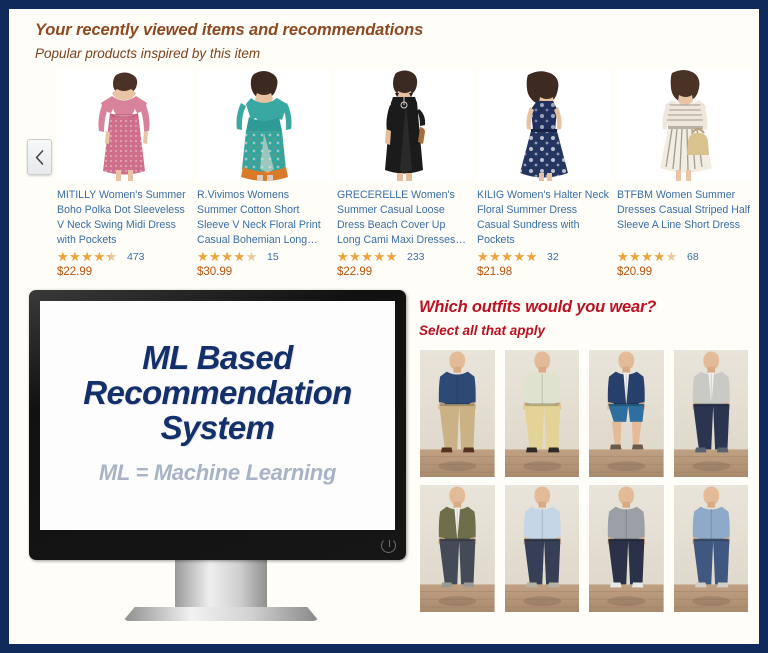 This screenshot has height=653, width=768. What do you see at coordinates (148, 53) in the screenshot?
I see `recommendations-subtitle: Popular products inspired by this item` at bounding box center [148, 53].